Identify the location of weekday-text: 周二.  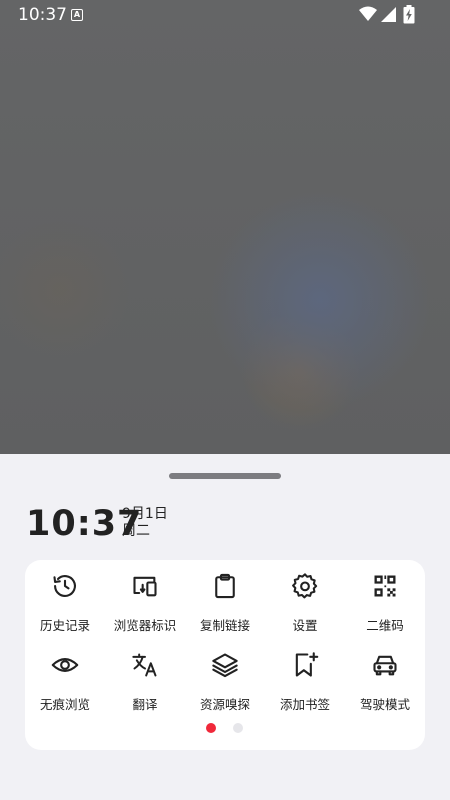
(136, 531).